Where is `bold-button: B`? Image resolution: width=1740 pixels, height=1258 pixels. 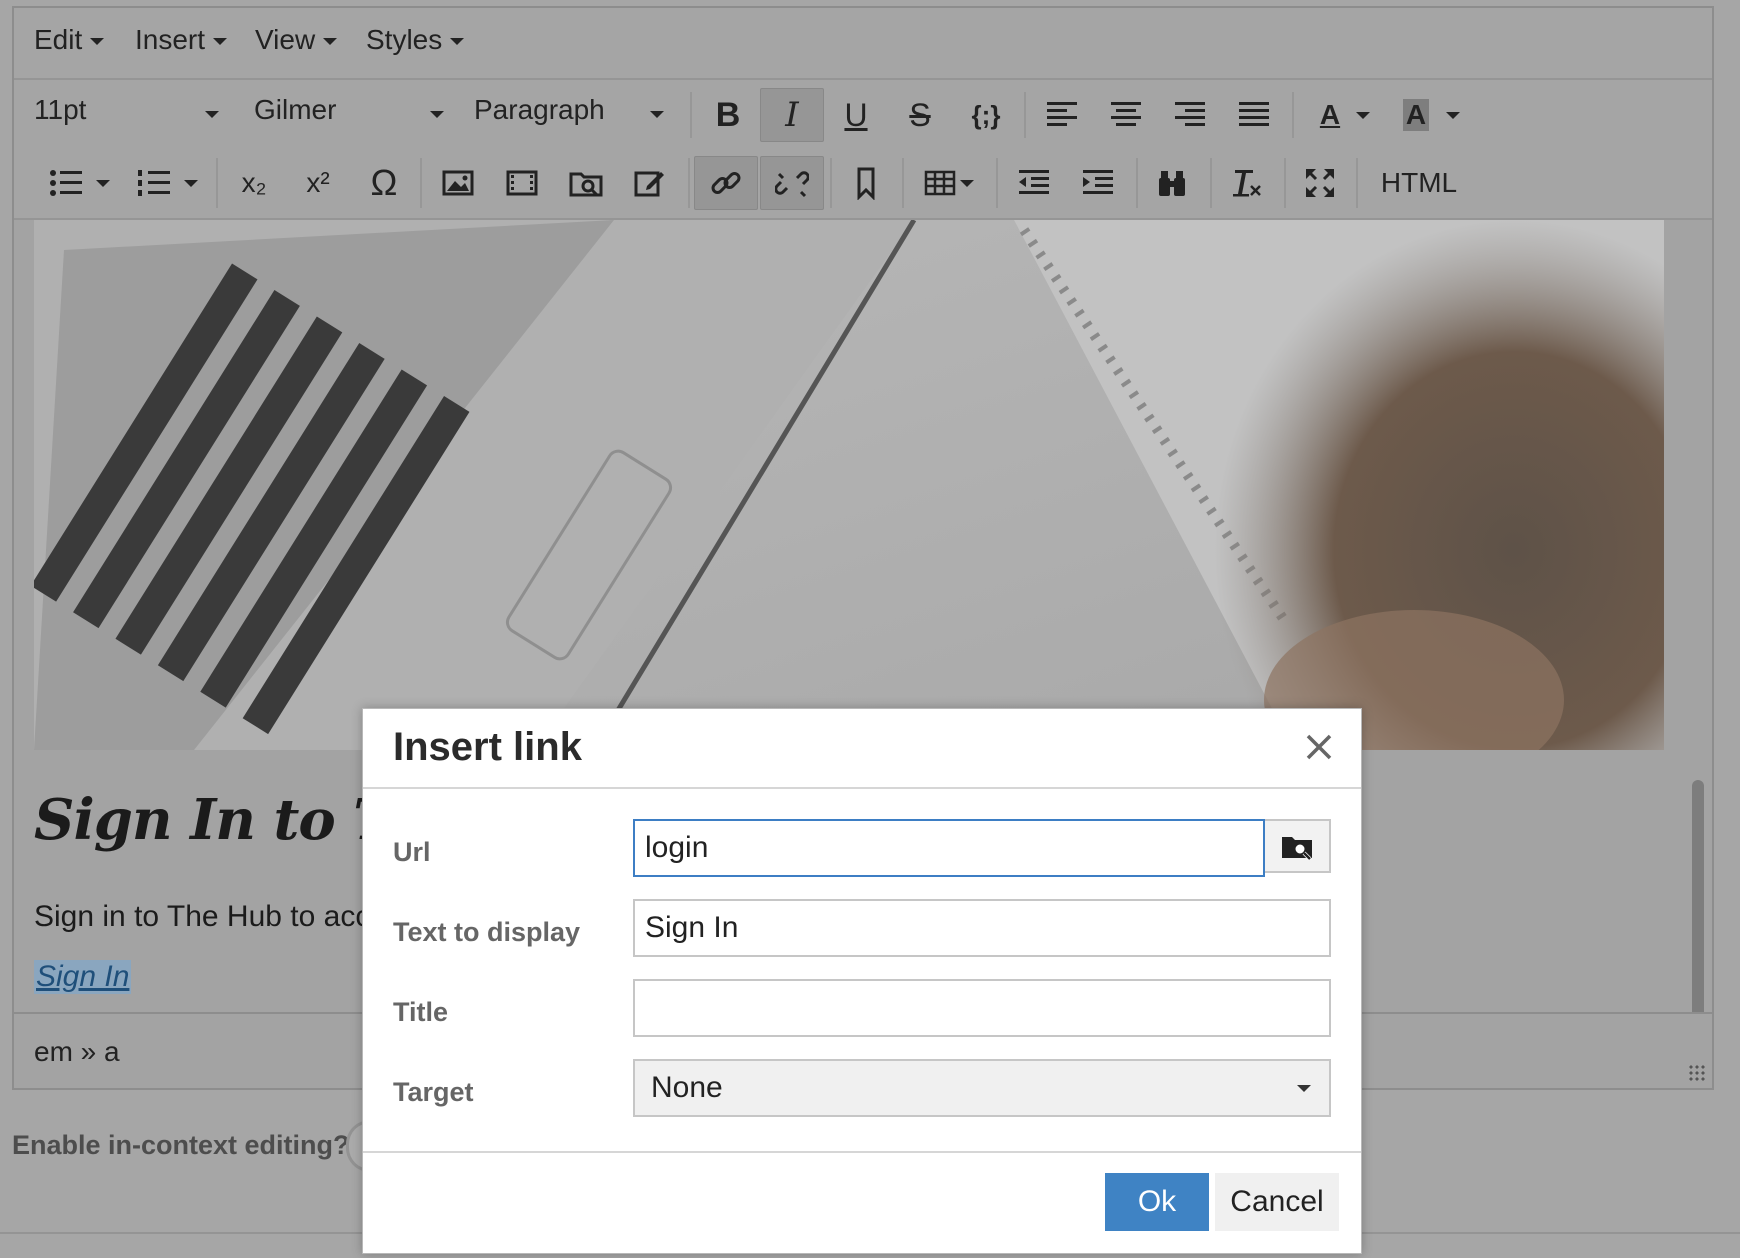 bold-button: B is located at coordinates (728, 115).